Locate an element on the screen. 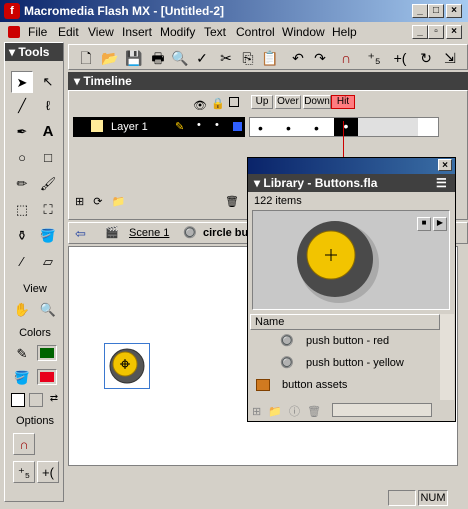 The width and height of the screenshot is (468, 509). layer-row: Layer 1 ✎ • • is located at coordinates (159, 127).